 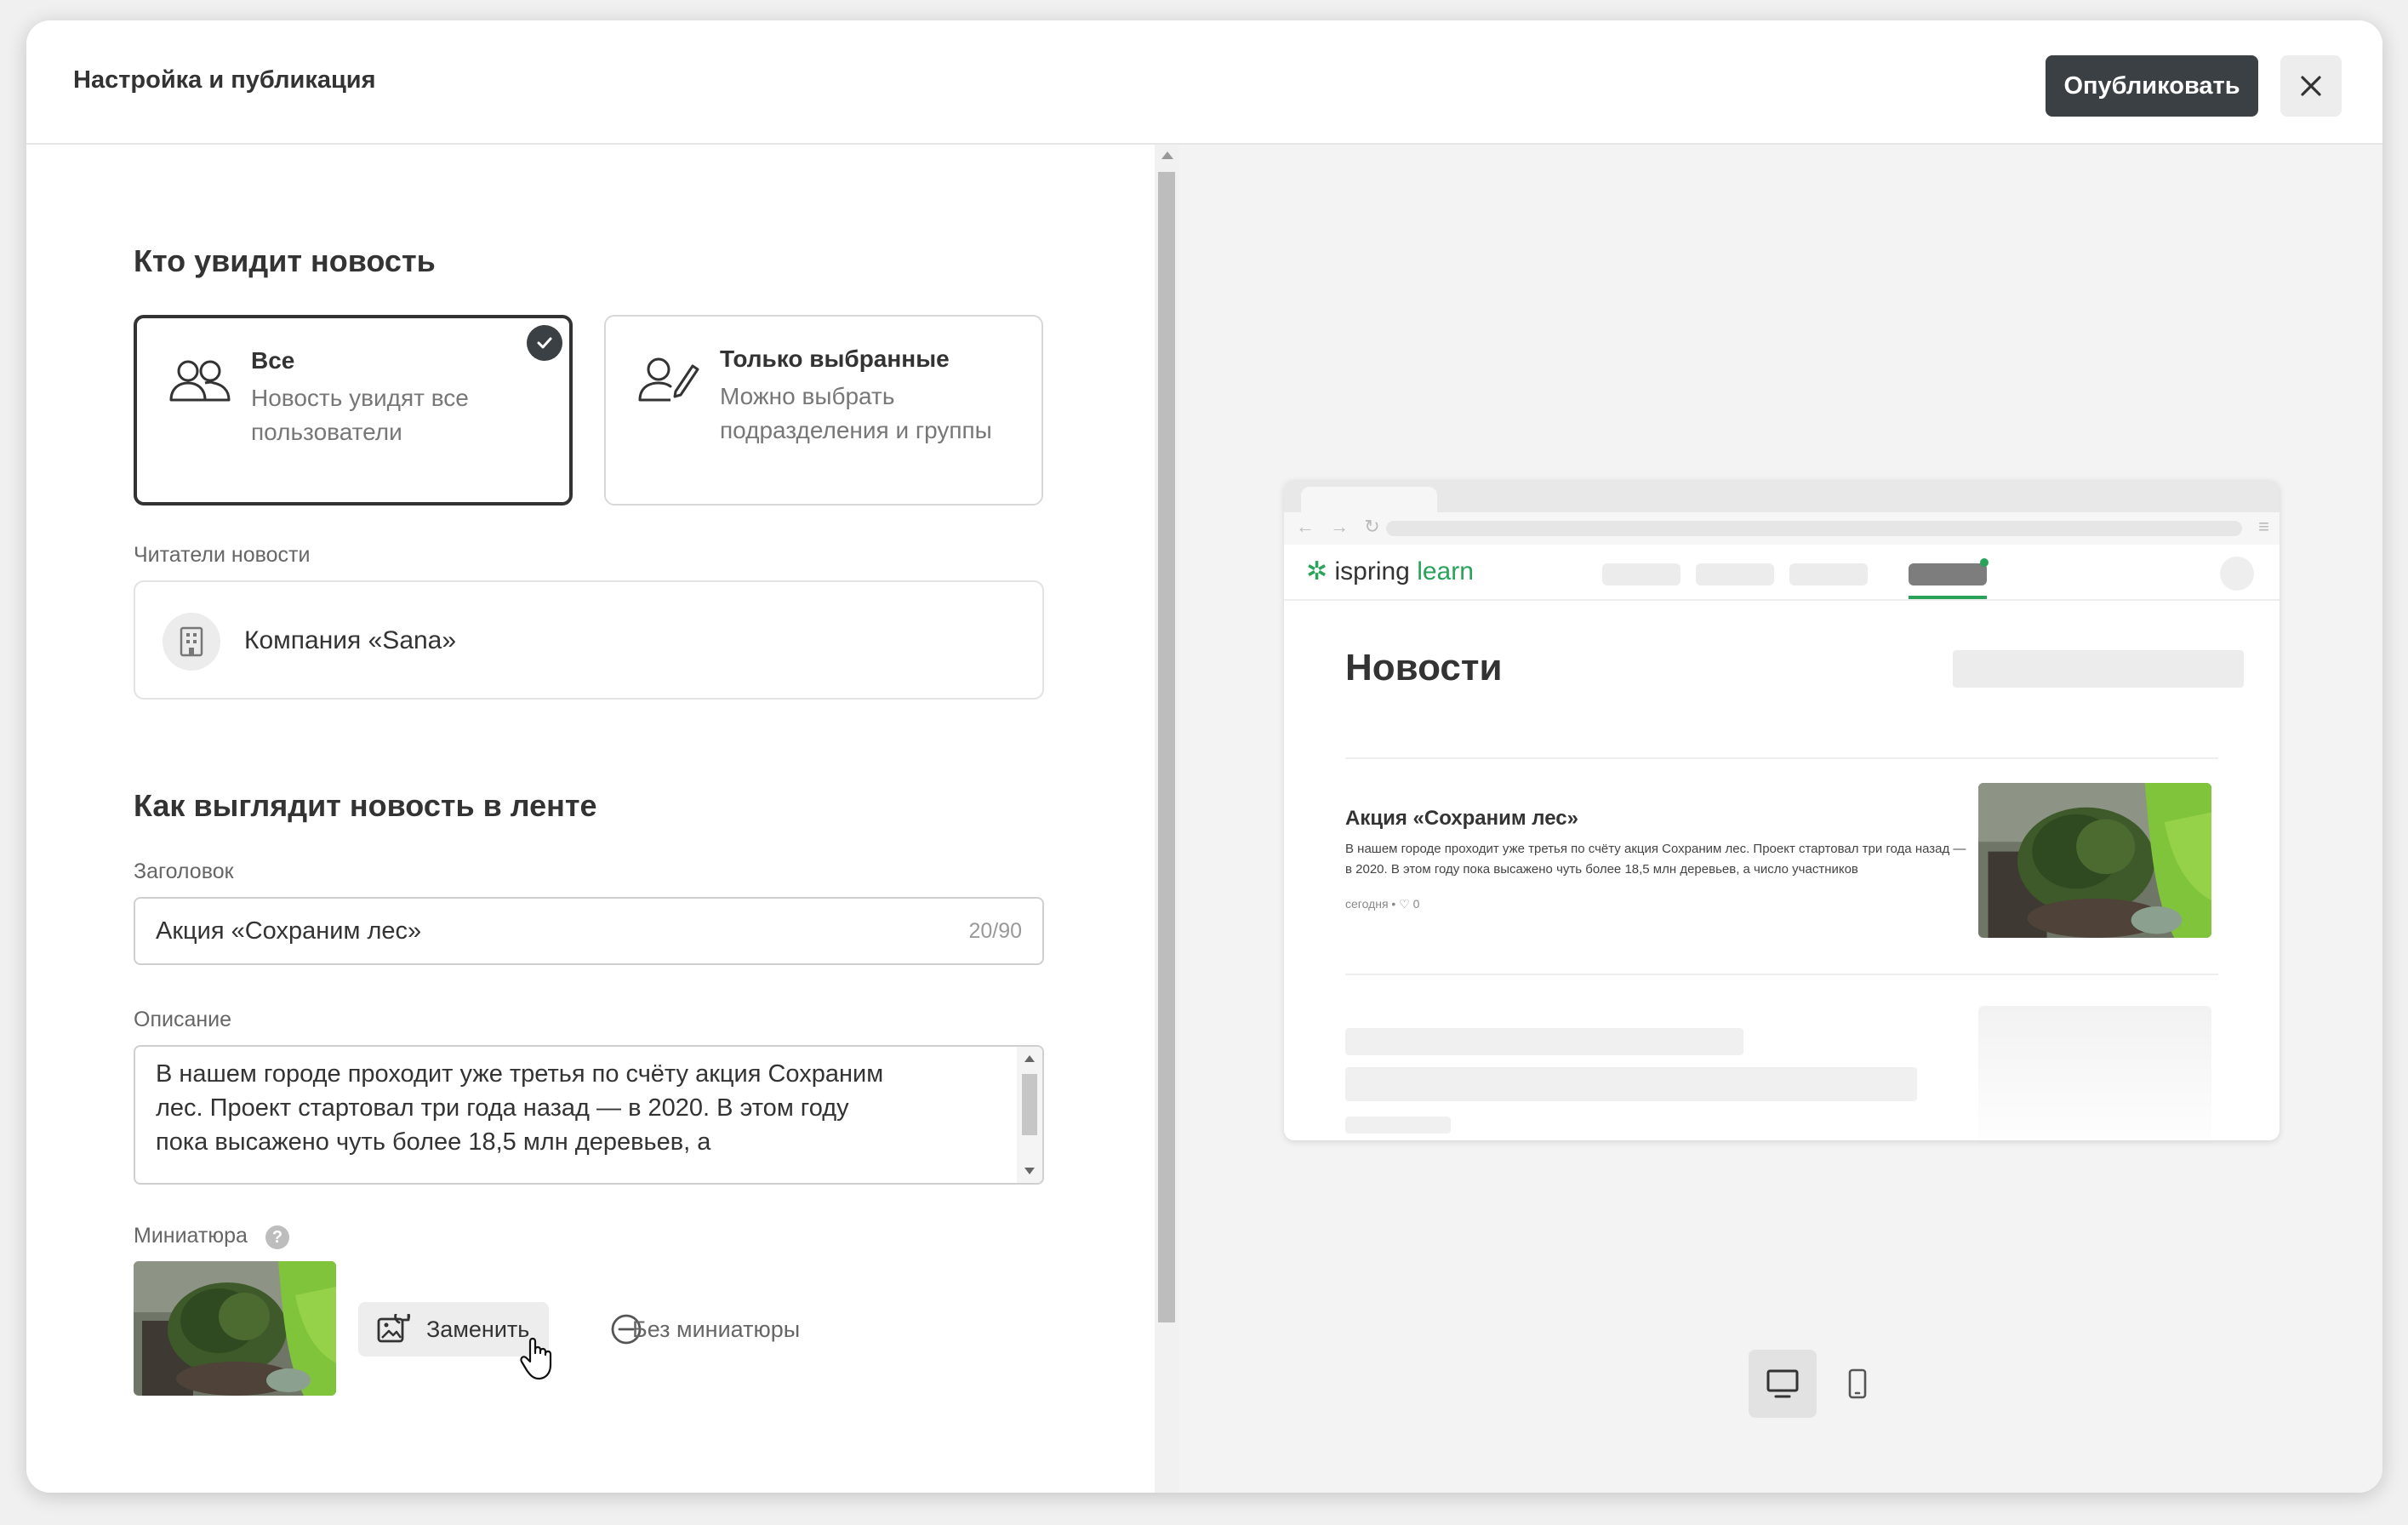 What do you see at coordinates (2237, 574) in the screenshot?
I see `avatar` at bounding box center [2237, 574].